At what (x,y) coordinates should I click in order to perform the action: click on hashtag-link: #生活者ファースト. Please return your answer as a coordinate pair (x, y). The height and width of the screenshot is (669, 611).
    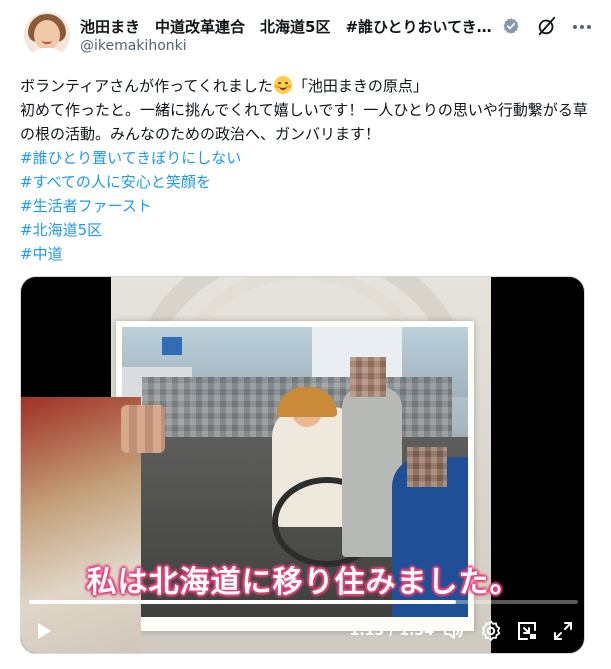
    Looking at the image, I should click on (305, 206).